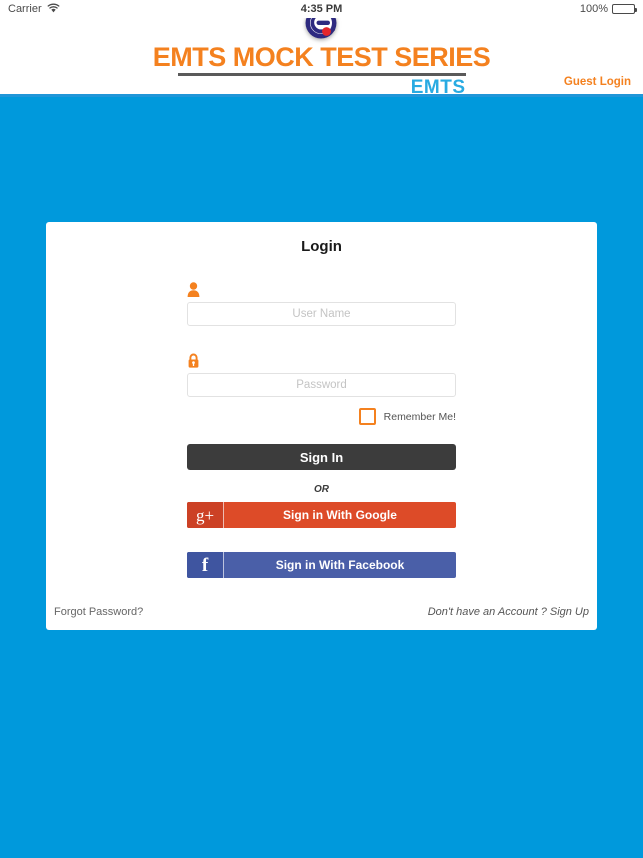 Image resolution: width=643 pixels, height=858 pixels. I want to click on username-input, so click(321, 314).